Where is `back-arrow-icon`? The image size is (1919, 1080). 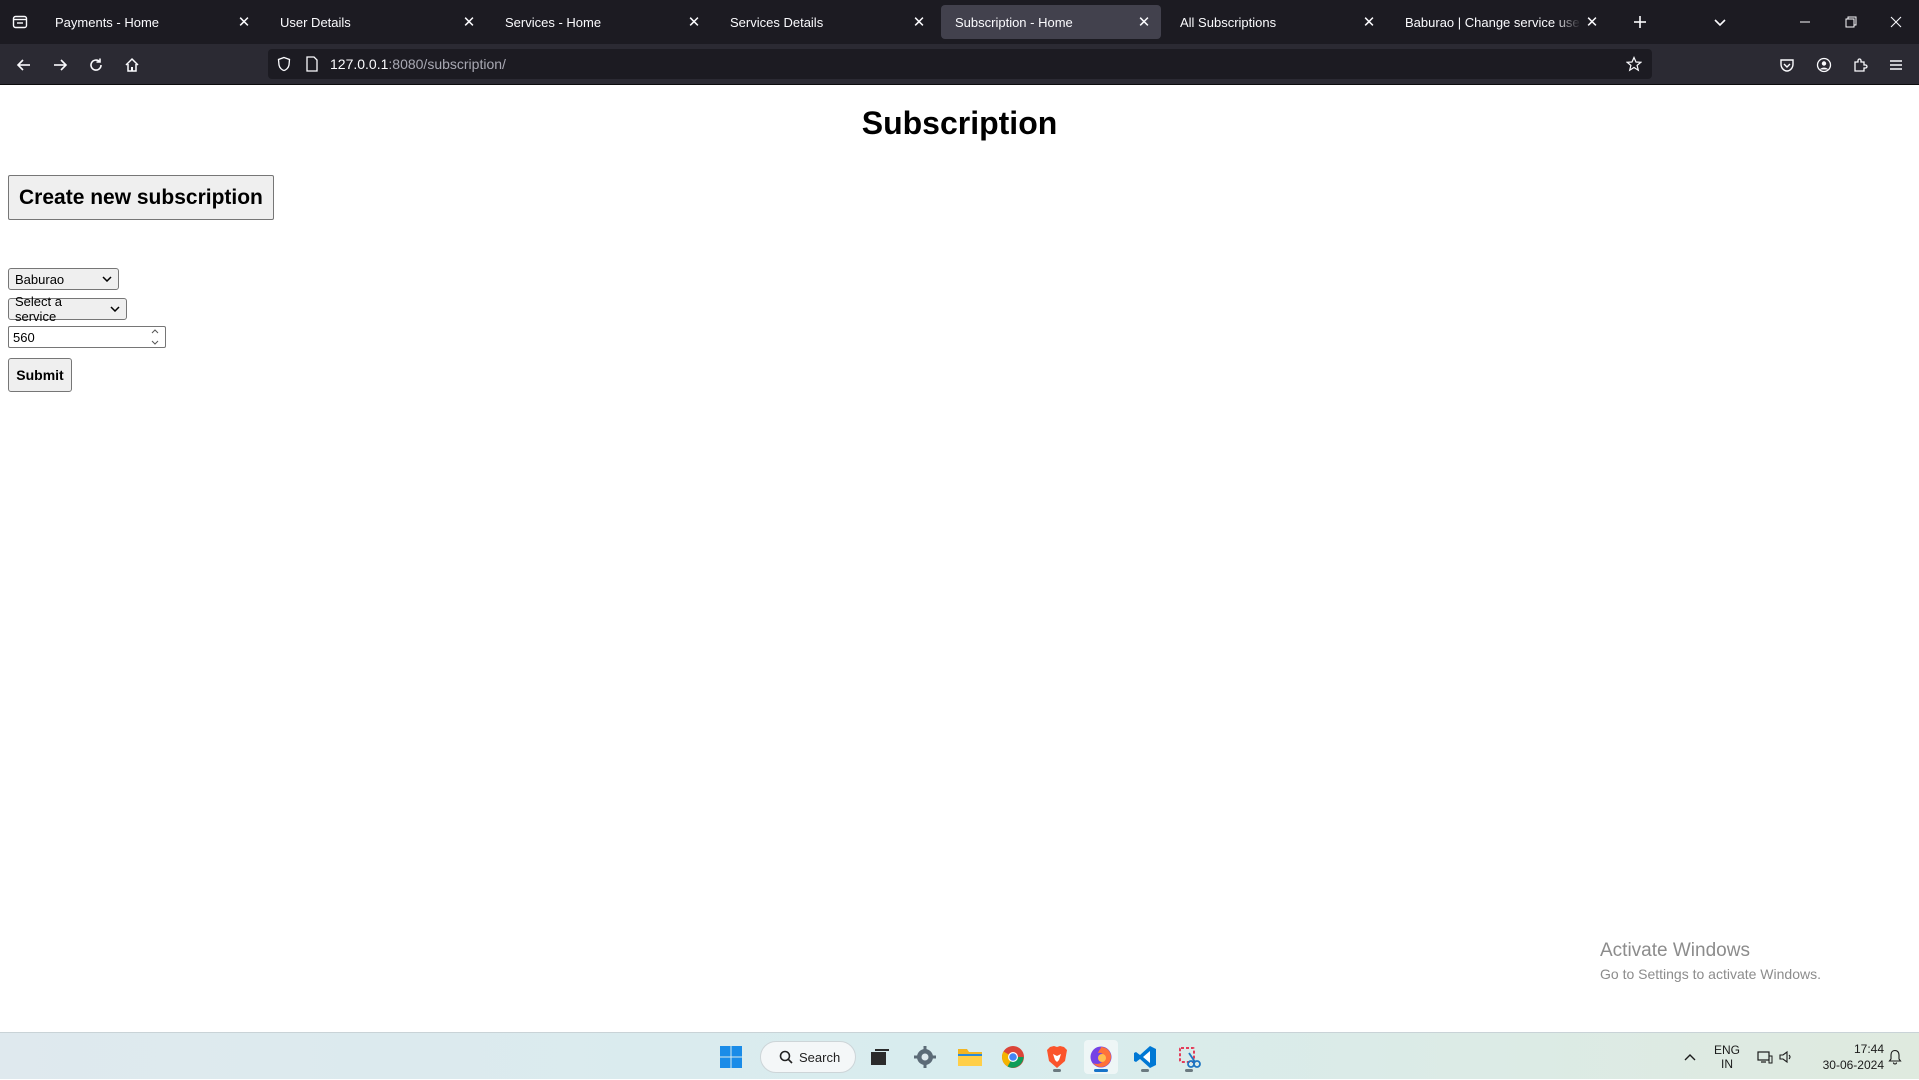
back-arrow-icon is located at coordinates (24, 65).